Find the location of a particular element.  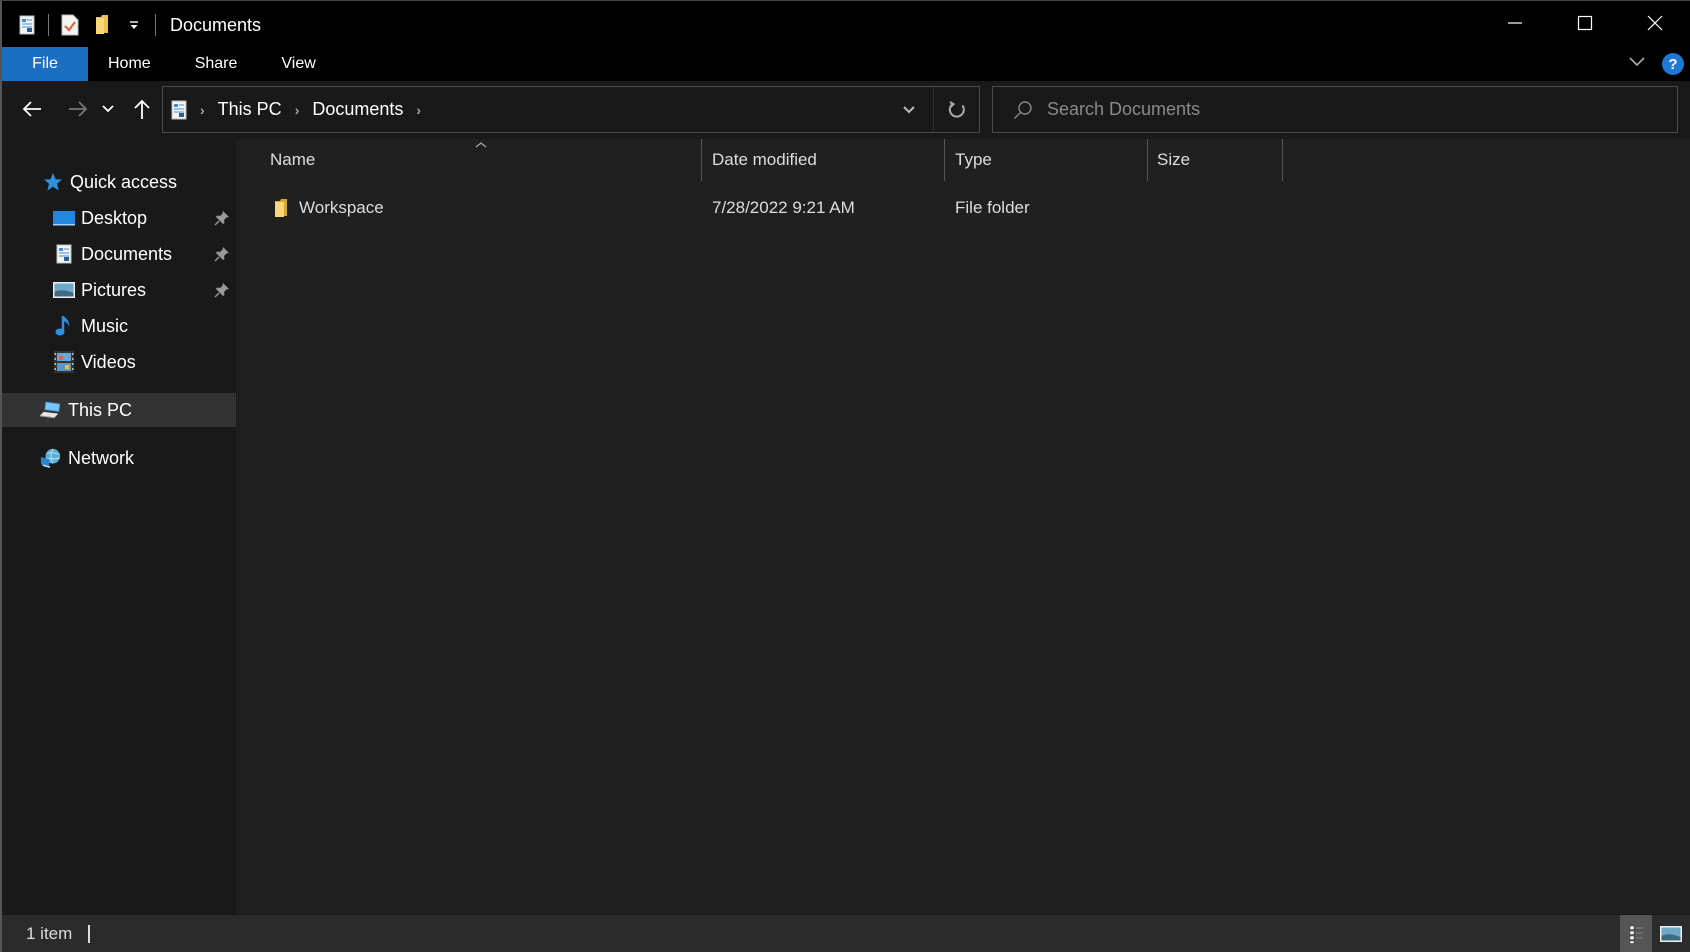

sidebar-item-music: Music is located at coordinates (119, 326).